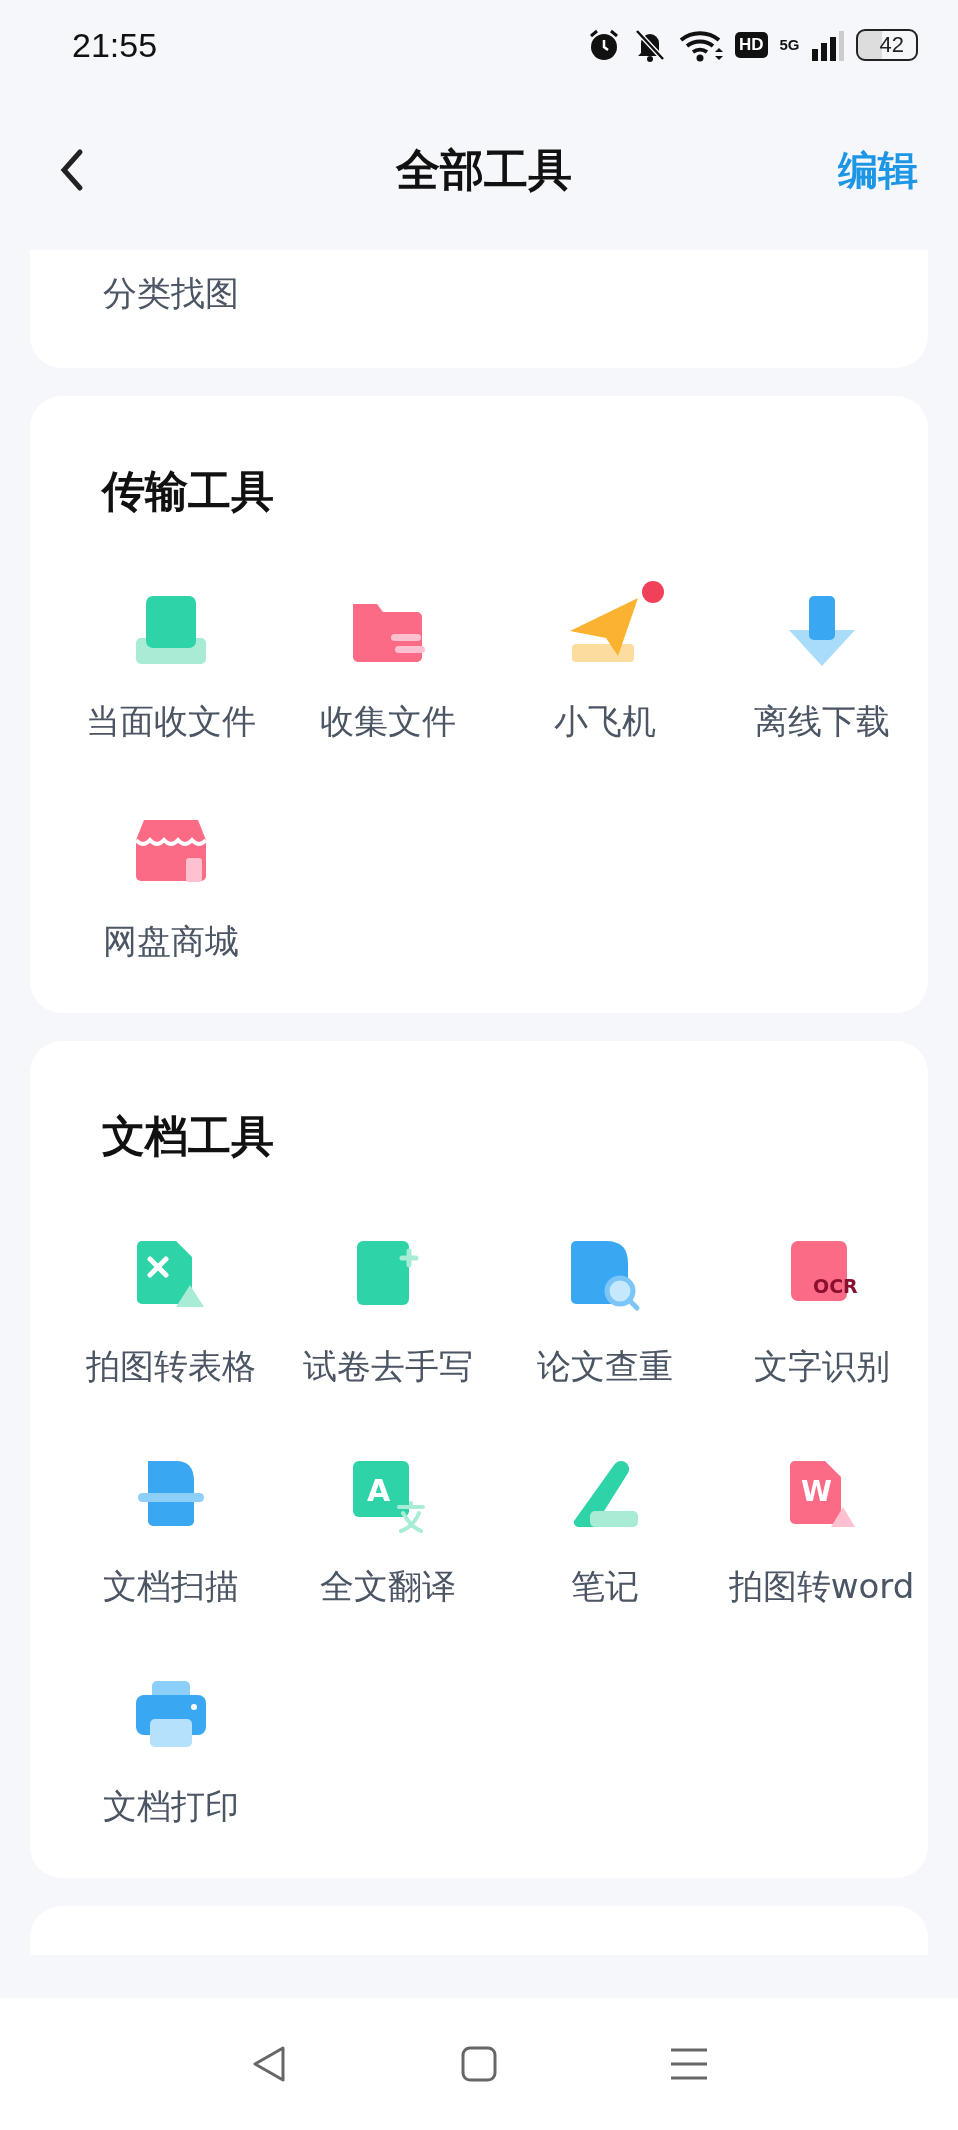 This screenshot has width=958, height=2130. I want to click on nav-home-button, so click(479, 2064).